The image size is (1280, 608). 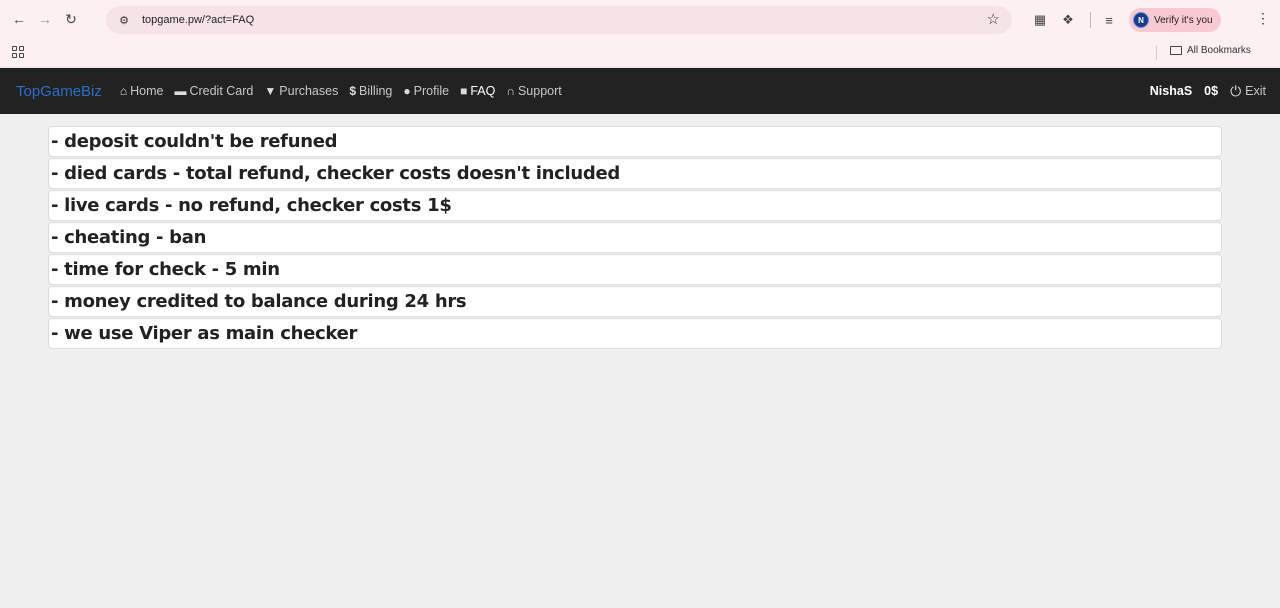 I want to click on cart-icon: ▼, so click(x=270, y=91).